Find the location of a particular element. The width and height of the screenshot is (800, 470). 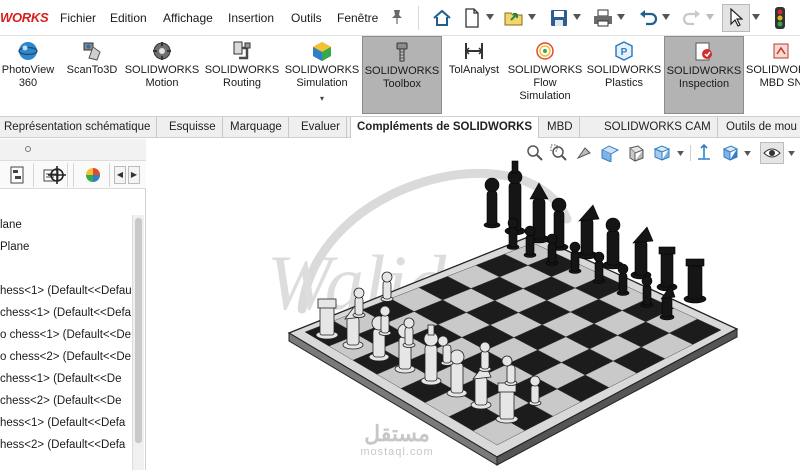

tab-evaluer: Evaluer is located at coordinates (321, 127).